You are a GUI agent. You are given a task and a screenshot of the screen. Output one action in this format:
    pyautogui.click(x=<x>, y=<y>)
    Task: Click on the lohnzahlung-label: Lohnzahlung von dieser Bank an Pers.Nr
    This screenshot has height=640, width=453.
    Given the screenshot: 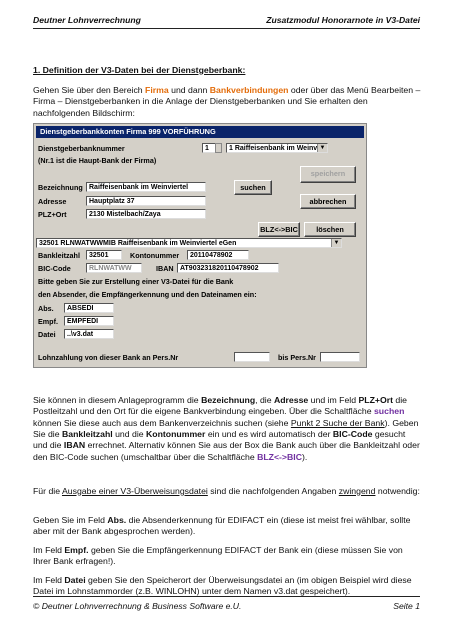 What is the action you would take?
    pyautogui.click(x=108, y=357)
    